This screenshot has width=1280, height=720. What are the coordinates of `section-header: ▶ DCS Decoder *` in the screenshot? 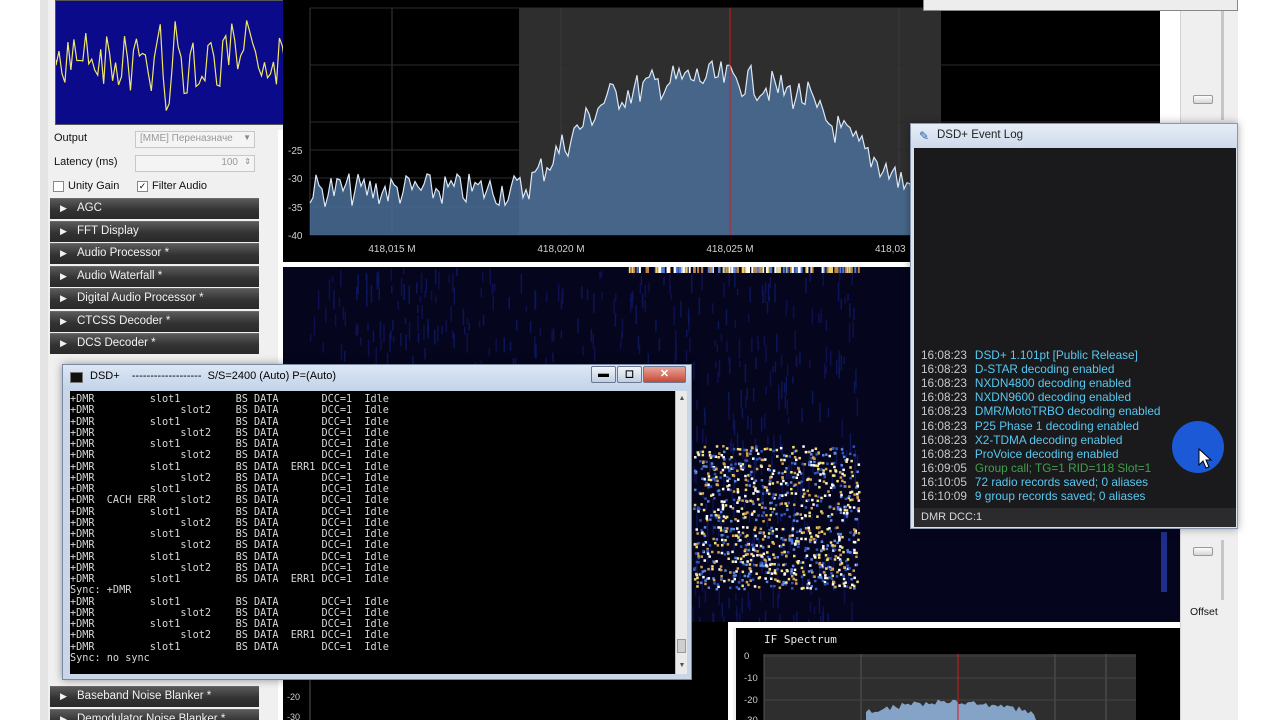 It's located at (154, 343).